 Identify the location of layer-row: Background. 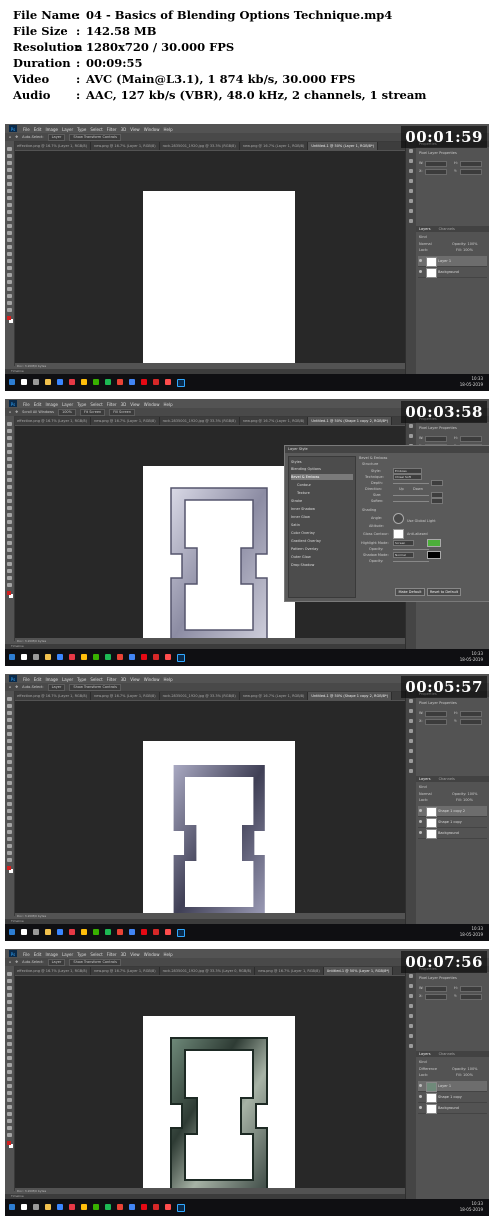
(452, 1108).